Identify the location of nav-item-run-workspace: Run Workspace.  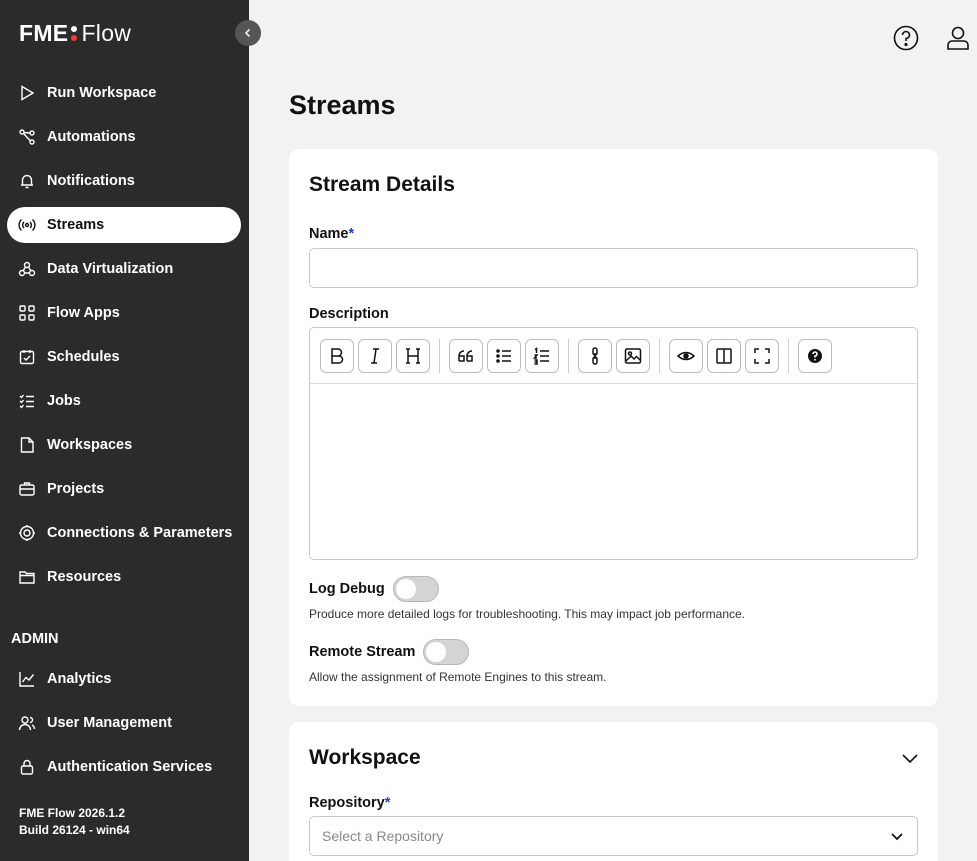
(124, 93).